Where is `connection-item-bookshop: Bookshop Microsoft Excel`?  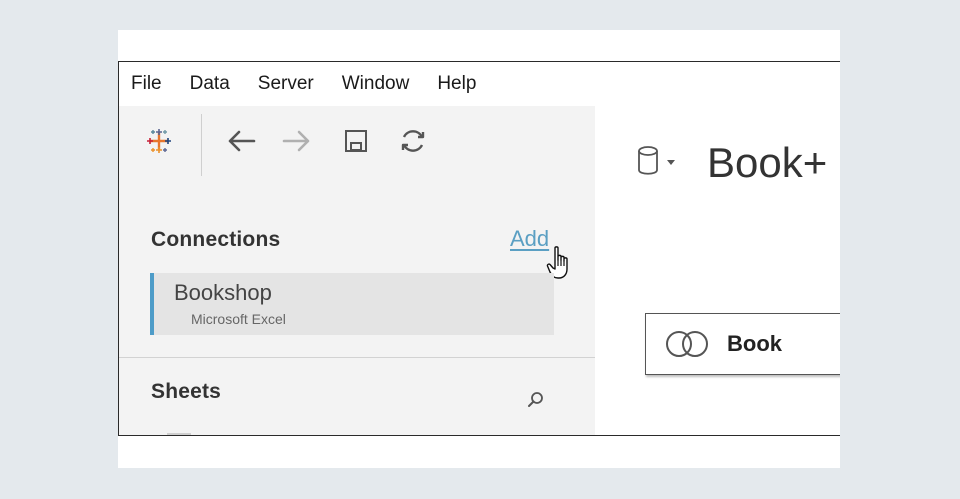
connection-item-bookshop: Bookshop Microsoft Excel is located at coordinates (352, 304).